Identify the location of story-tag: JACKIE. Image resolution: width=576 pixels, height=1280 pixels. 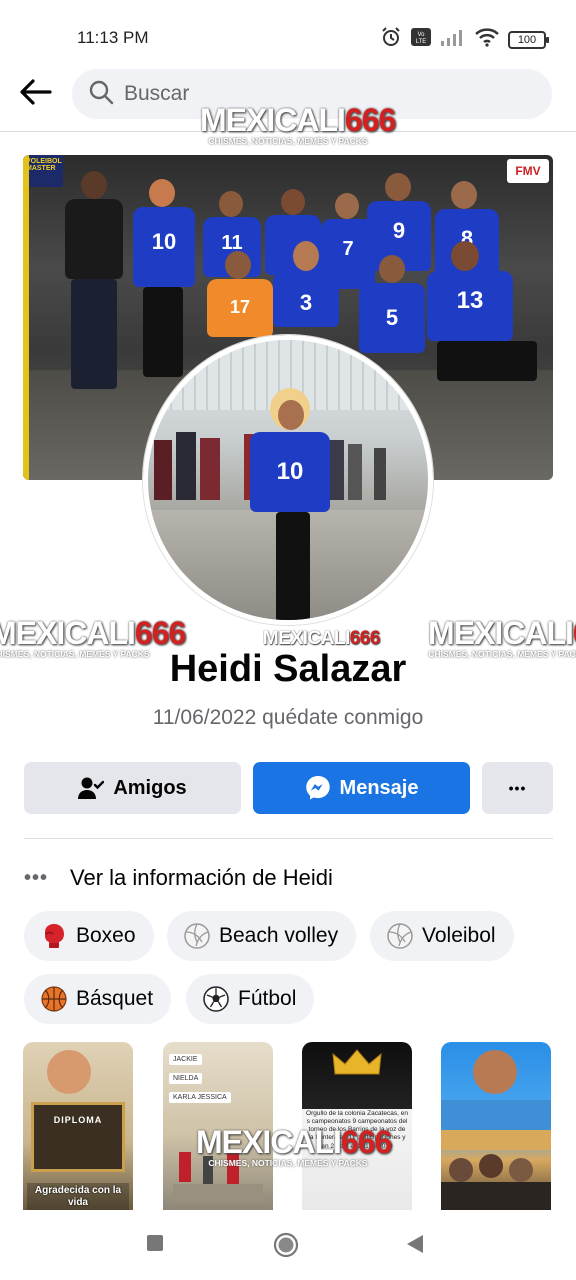
(185, 1059).